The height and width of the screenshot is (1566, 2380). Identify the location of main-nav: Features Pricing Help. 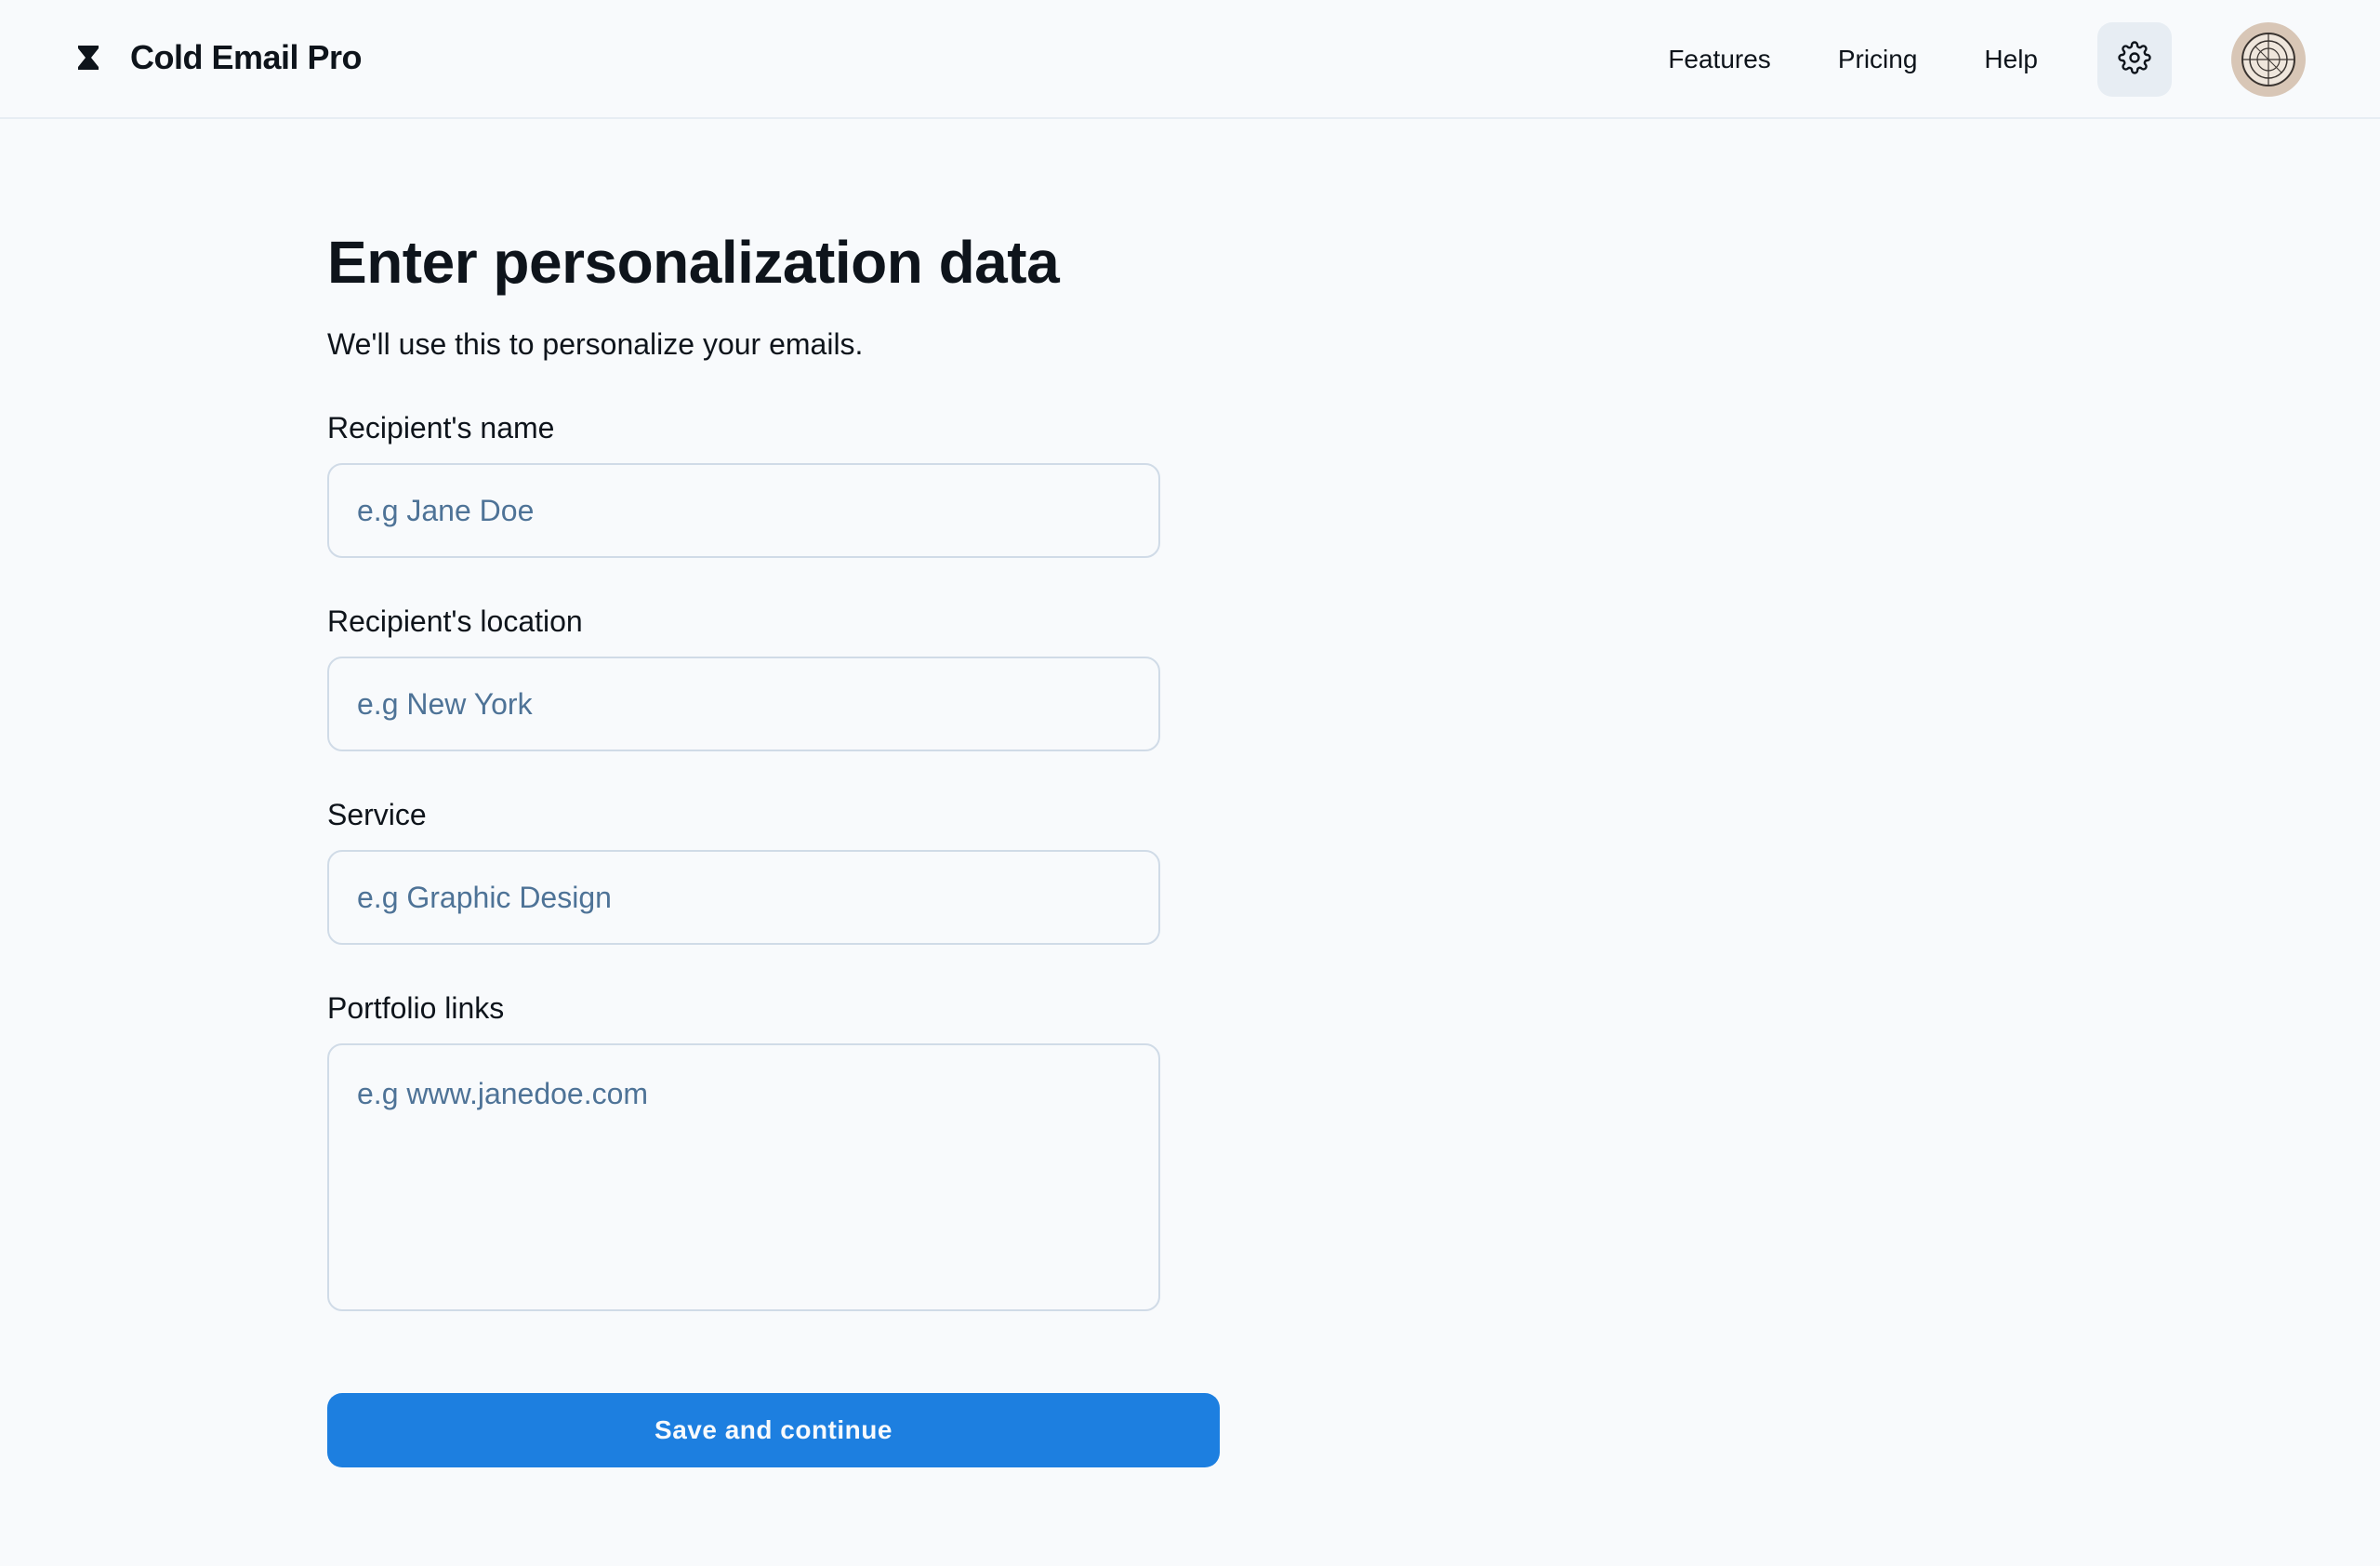
(1987, 59).